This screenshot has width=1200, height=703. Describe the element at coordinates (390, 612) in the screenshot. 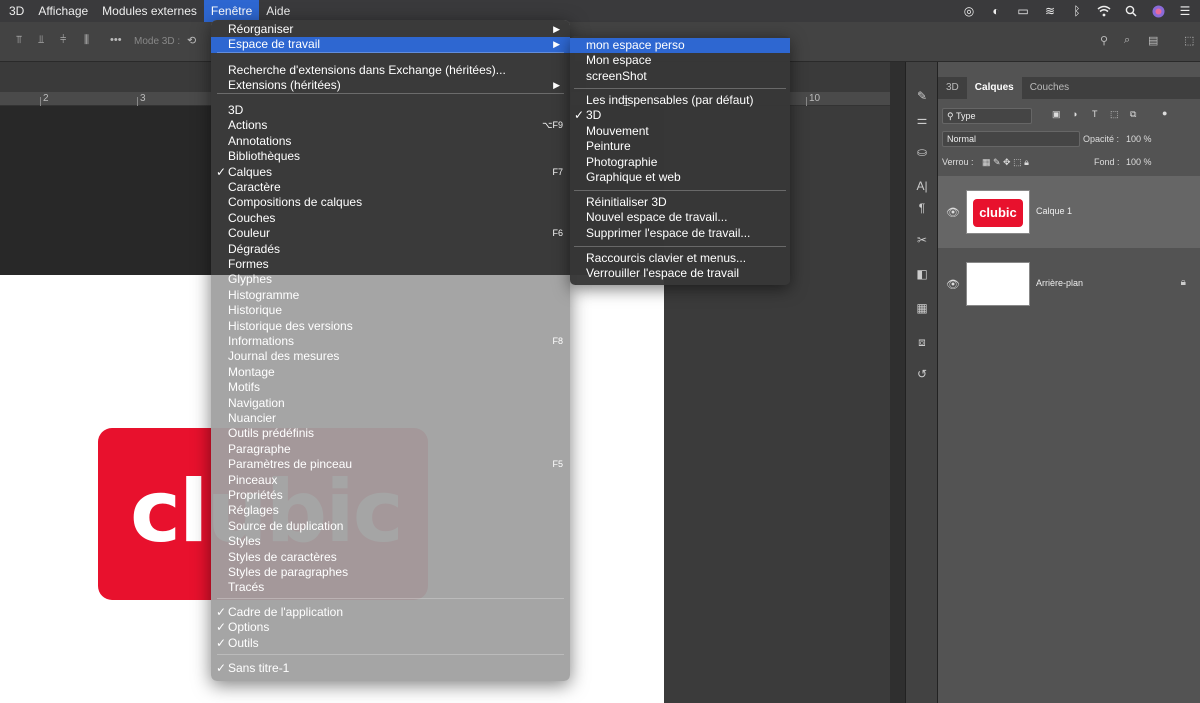

I see `menu-item: Cadre de l'application ✓` at that location.